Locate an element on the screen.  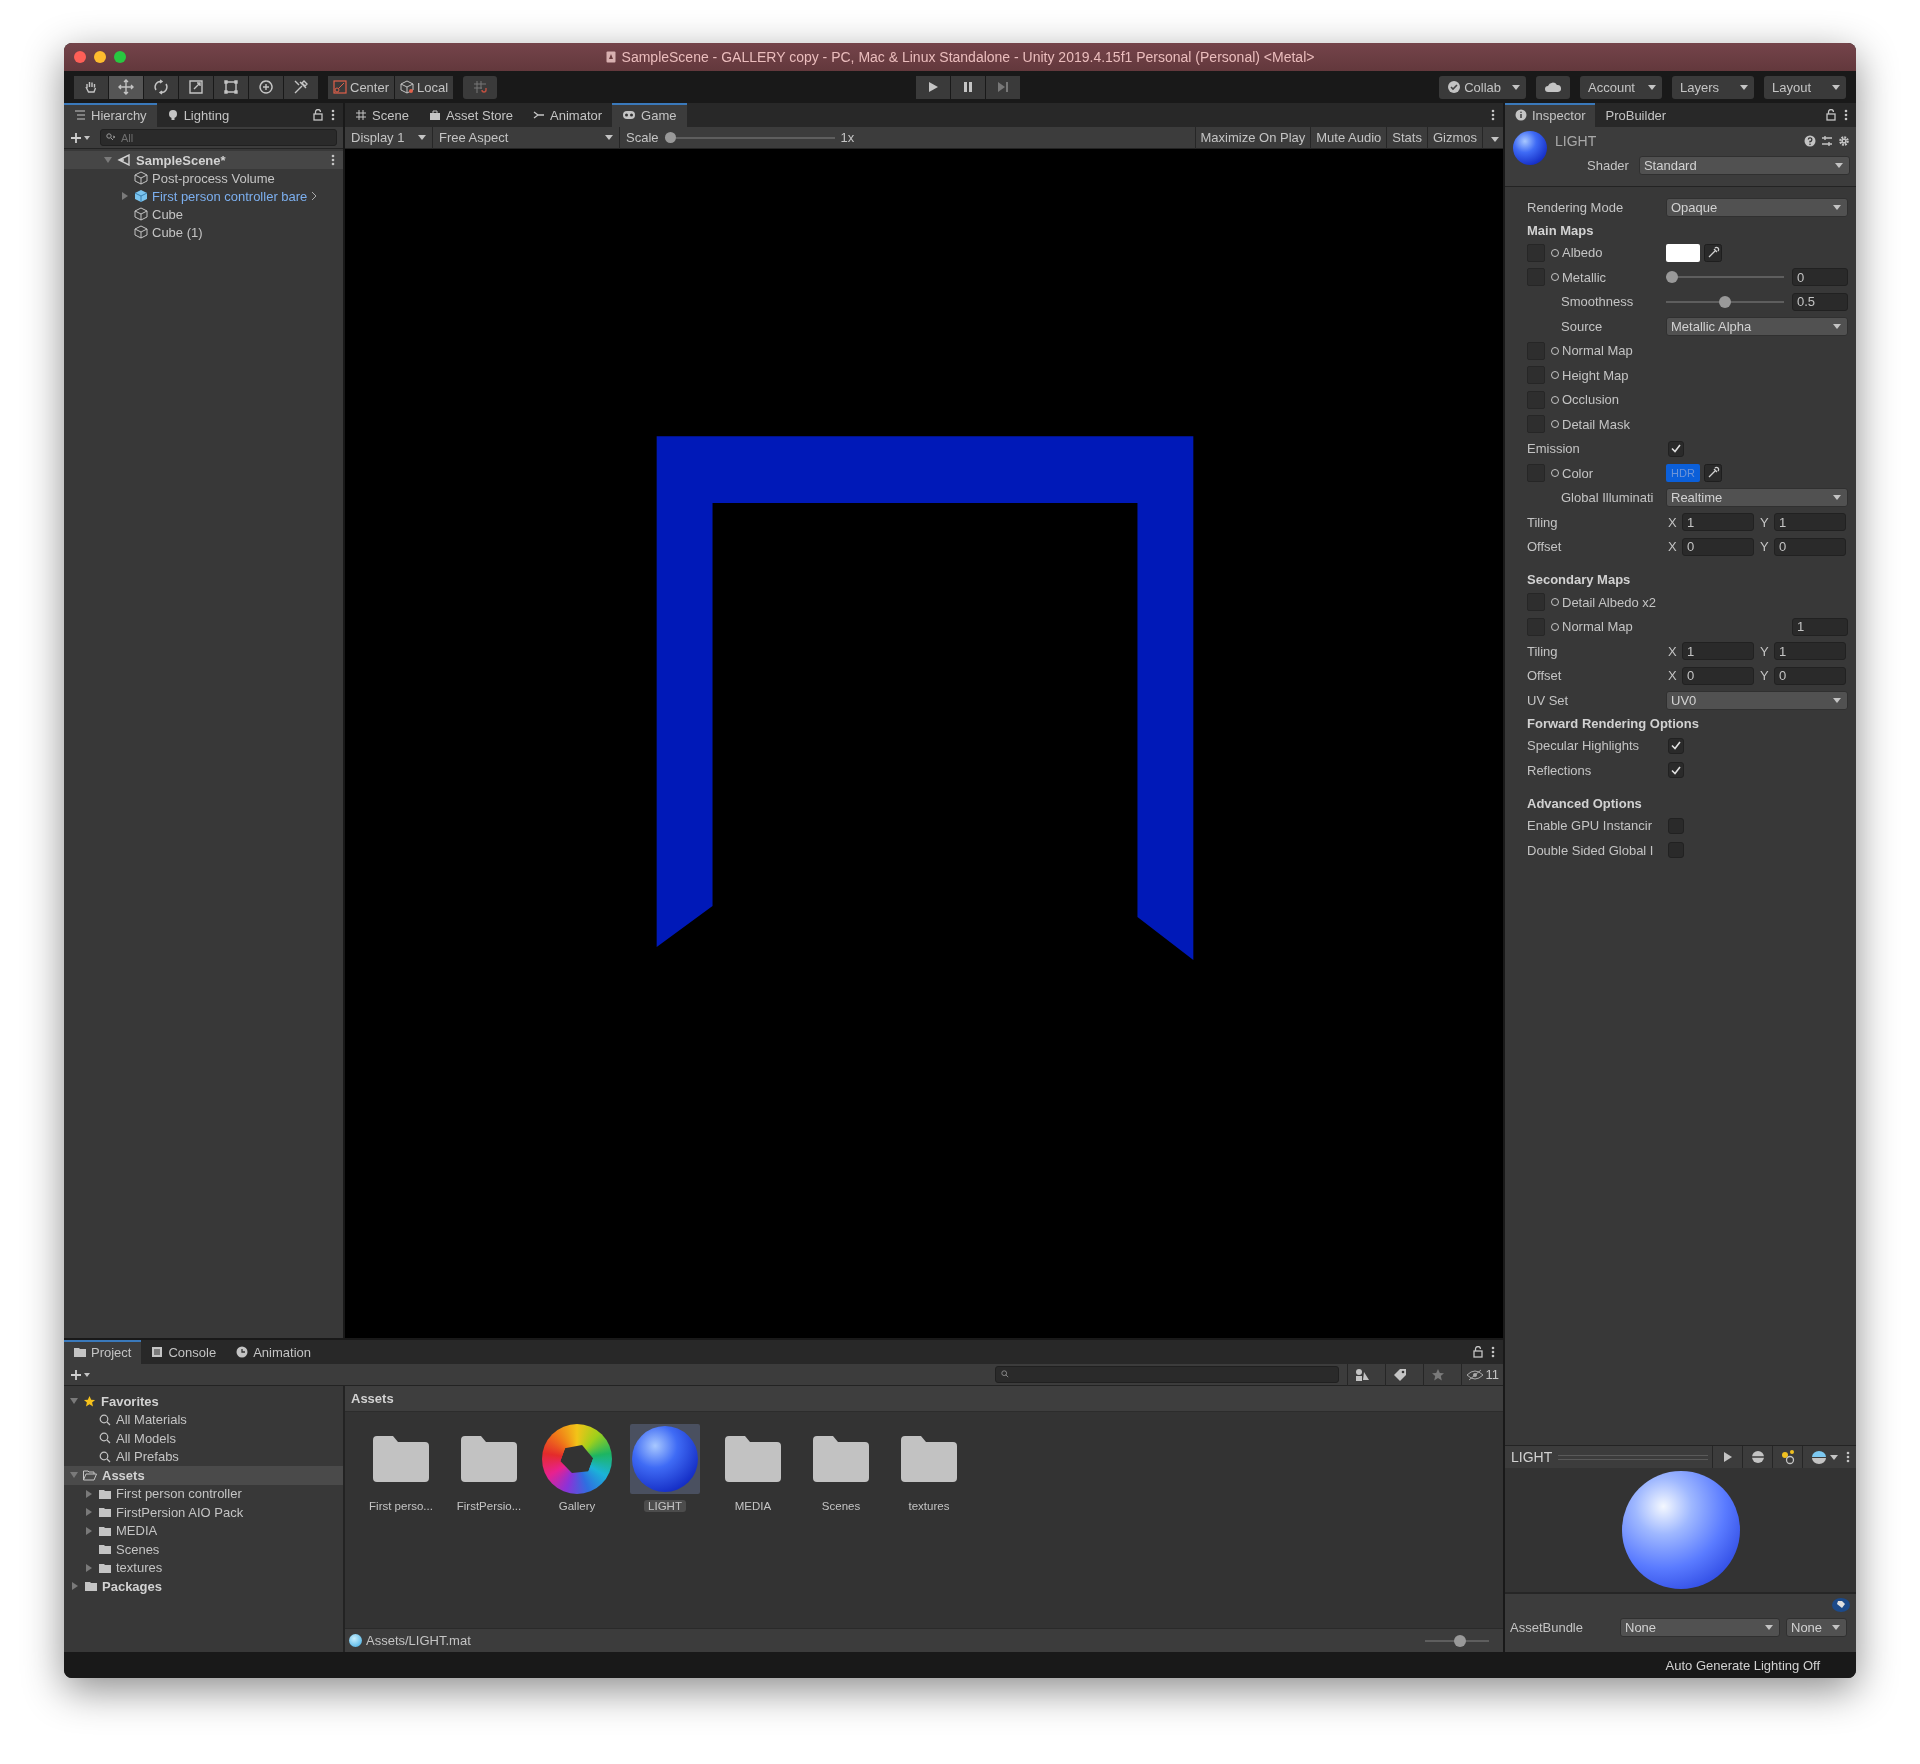
tree-item: Assets is located at coordinates (123, 1475).